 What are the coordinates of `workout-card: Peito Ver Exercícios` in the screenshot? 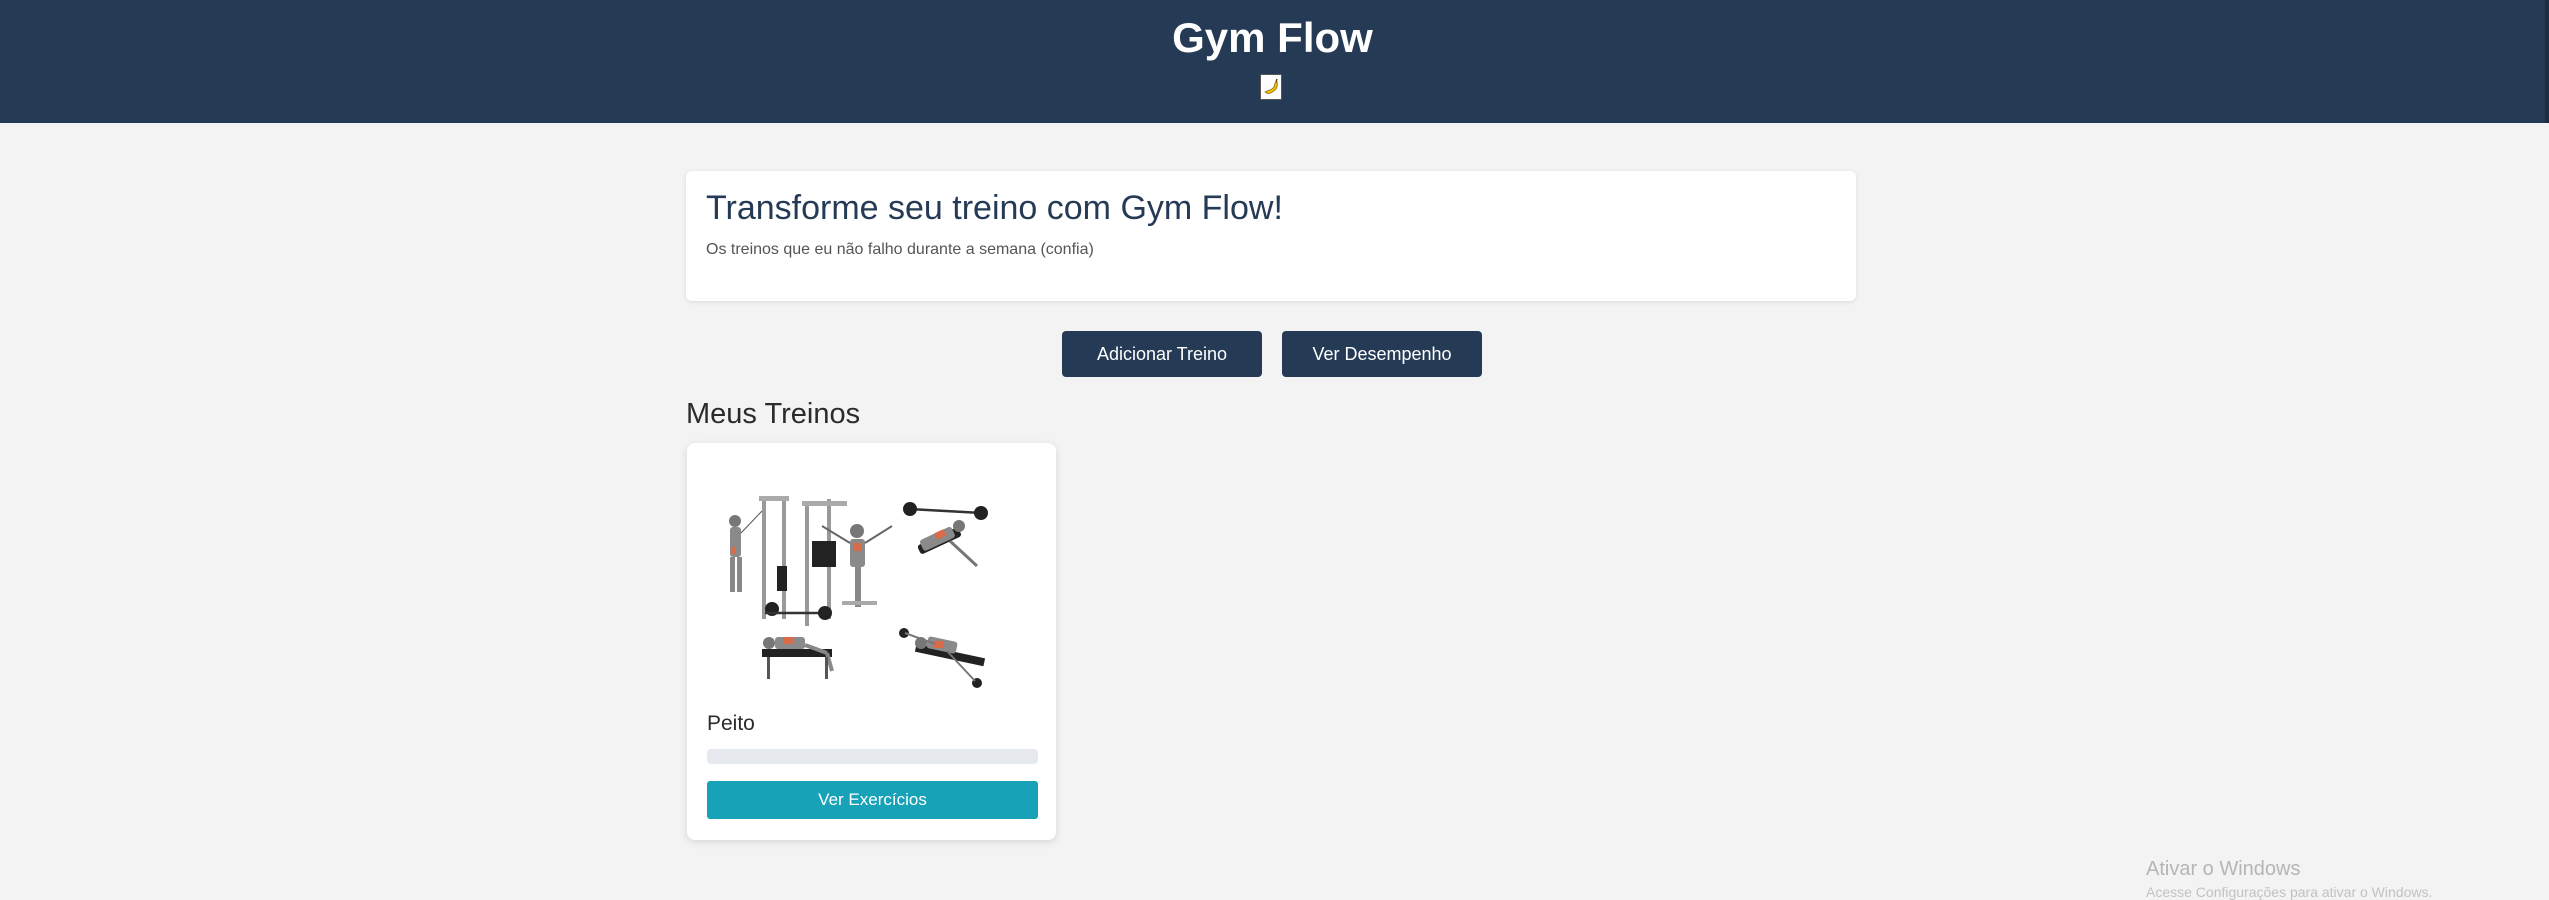 It's located at (871, 641).